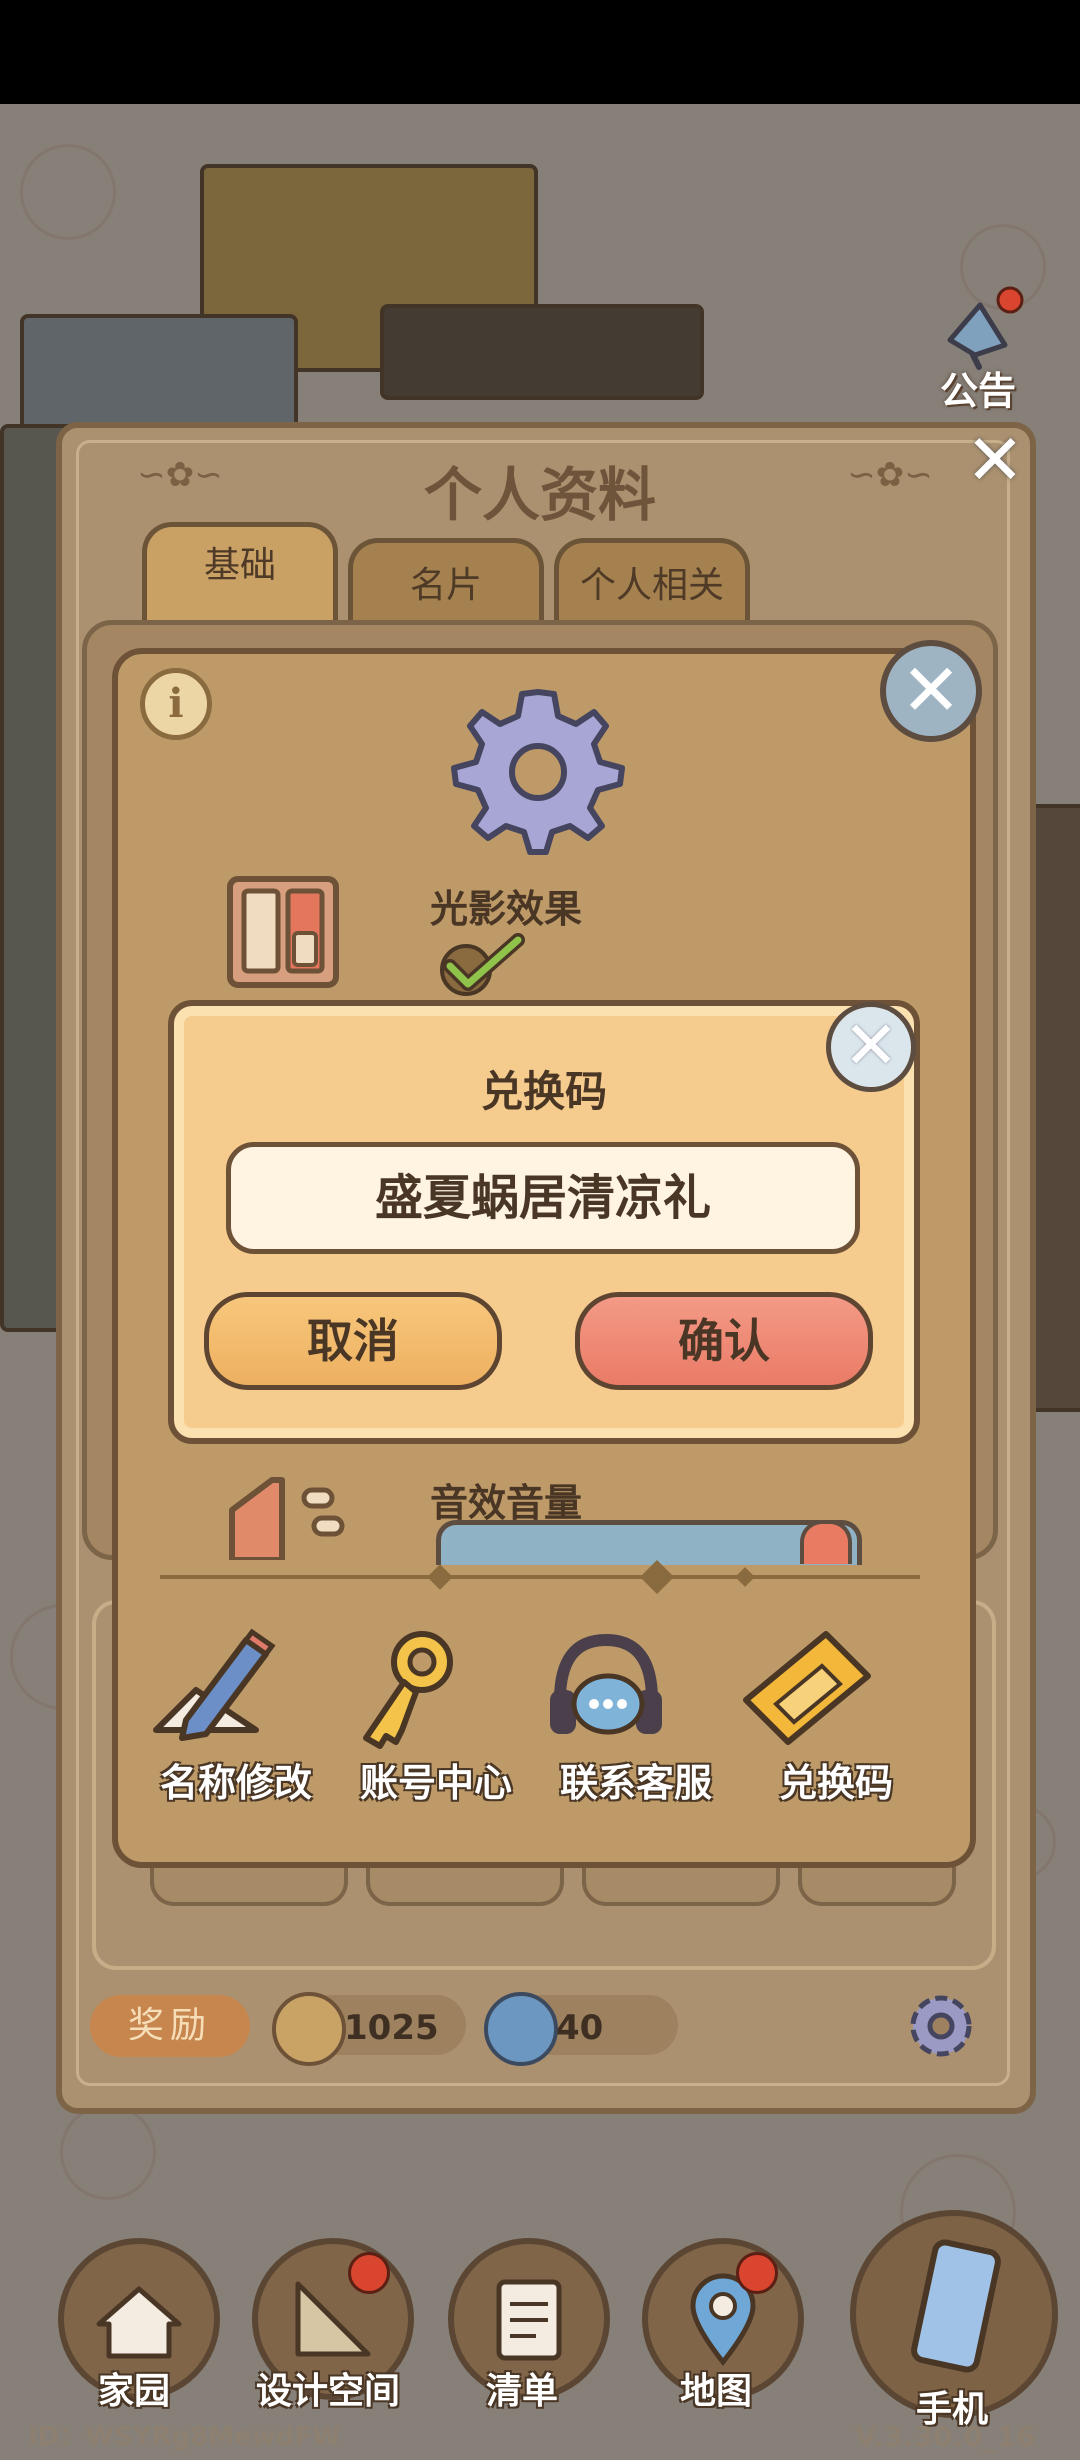 This screenshot has width=1080, height=2460. Describe the element at coordinates (538, 772) in the screenshot. I see `gear-icon` at that location.